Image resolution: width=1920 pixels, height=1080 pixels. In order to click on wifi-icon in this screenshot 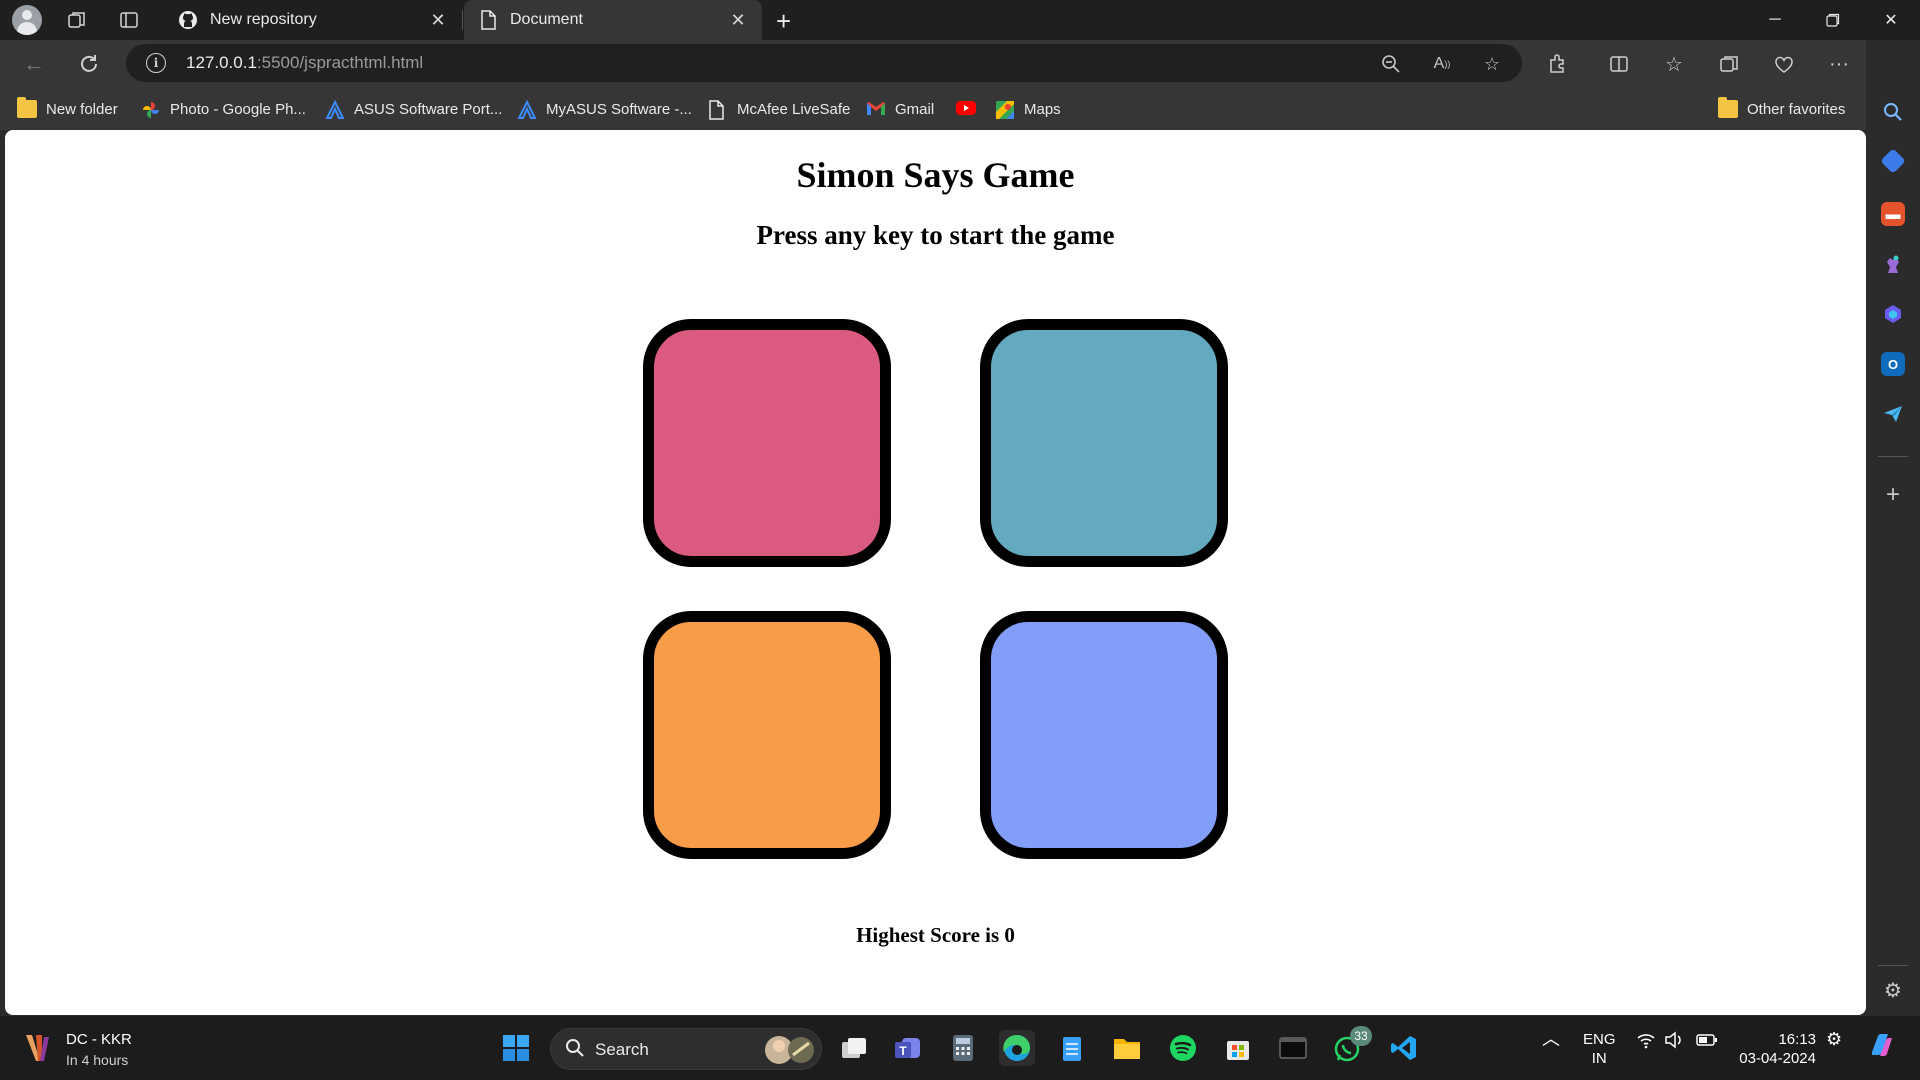, I will do `click(1646, 1042)`.